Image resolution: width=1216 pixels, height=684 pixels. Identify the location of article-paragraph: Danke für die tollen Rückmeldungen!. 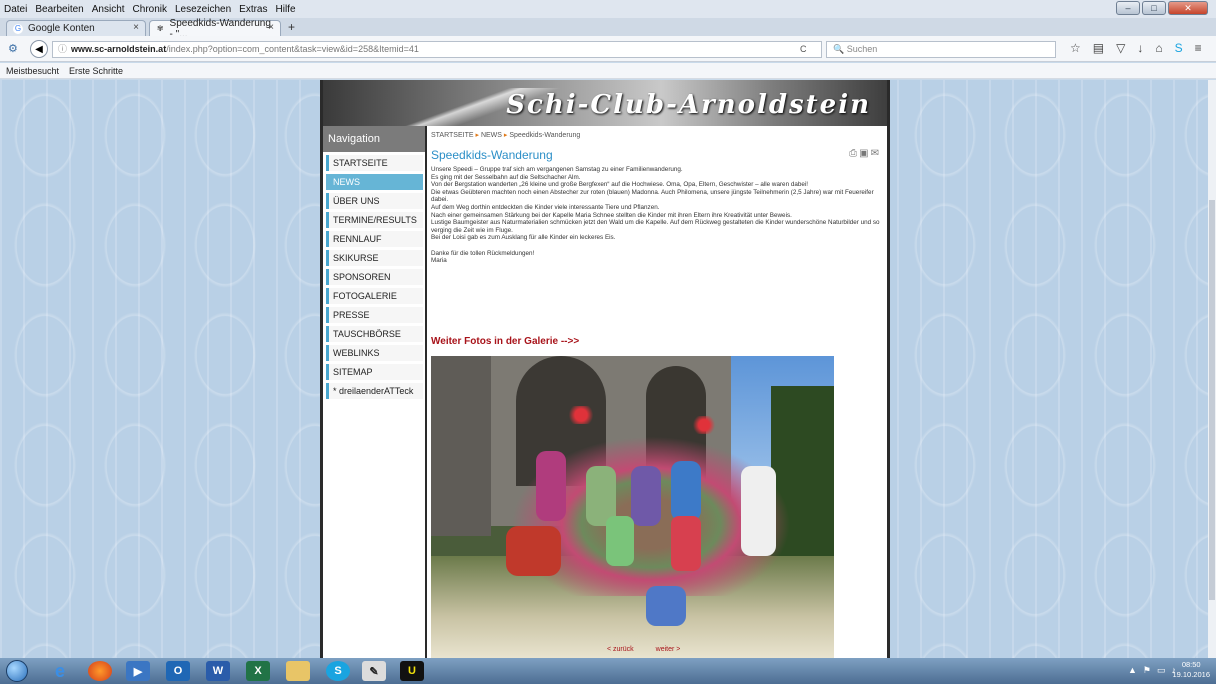
(483, 253).